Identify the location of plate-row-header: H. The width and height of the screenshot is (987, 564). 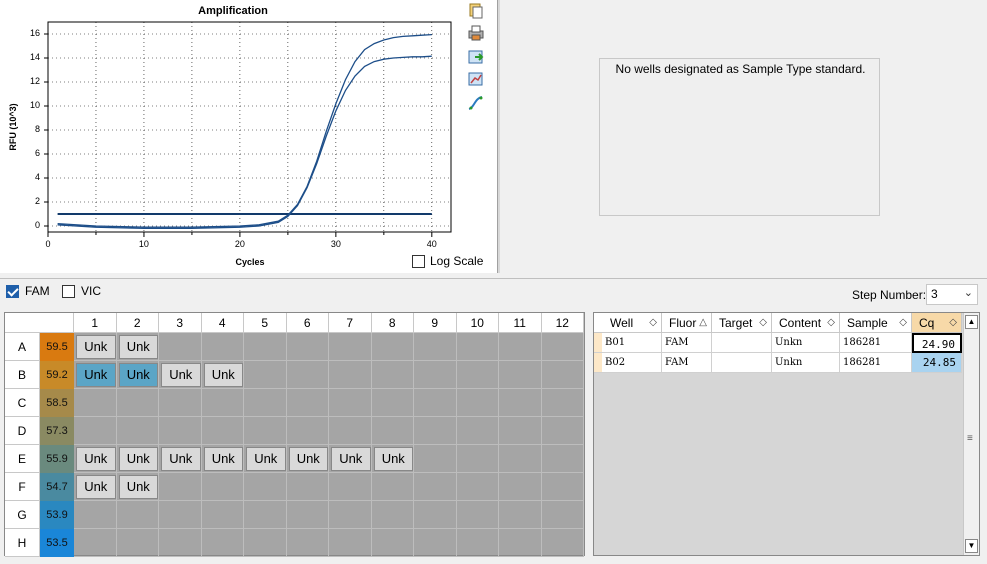
(22, 543).